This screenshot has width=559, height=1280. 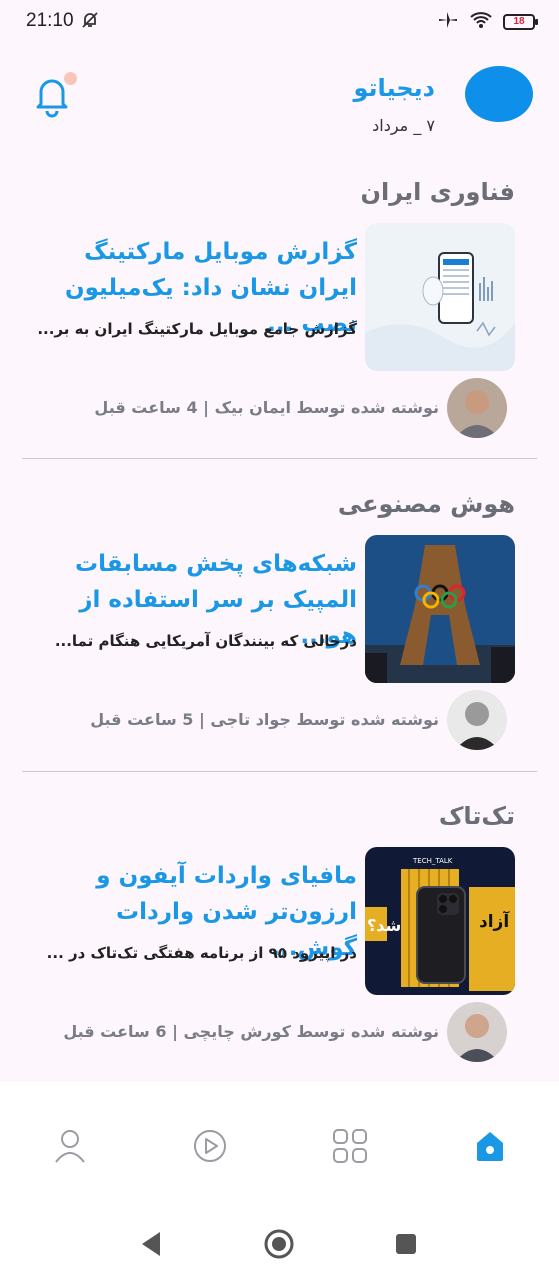 What do you see at coordinates (384, 925) in the screenshot?
I see `thumb-text-shod: شد؟` at bounding box center [384, 925].